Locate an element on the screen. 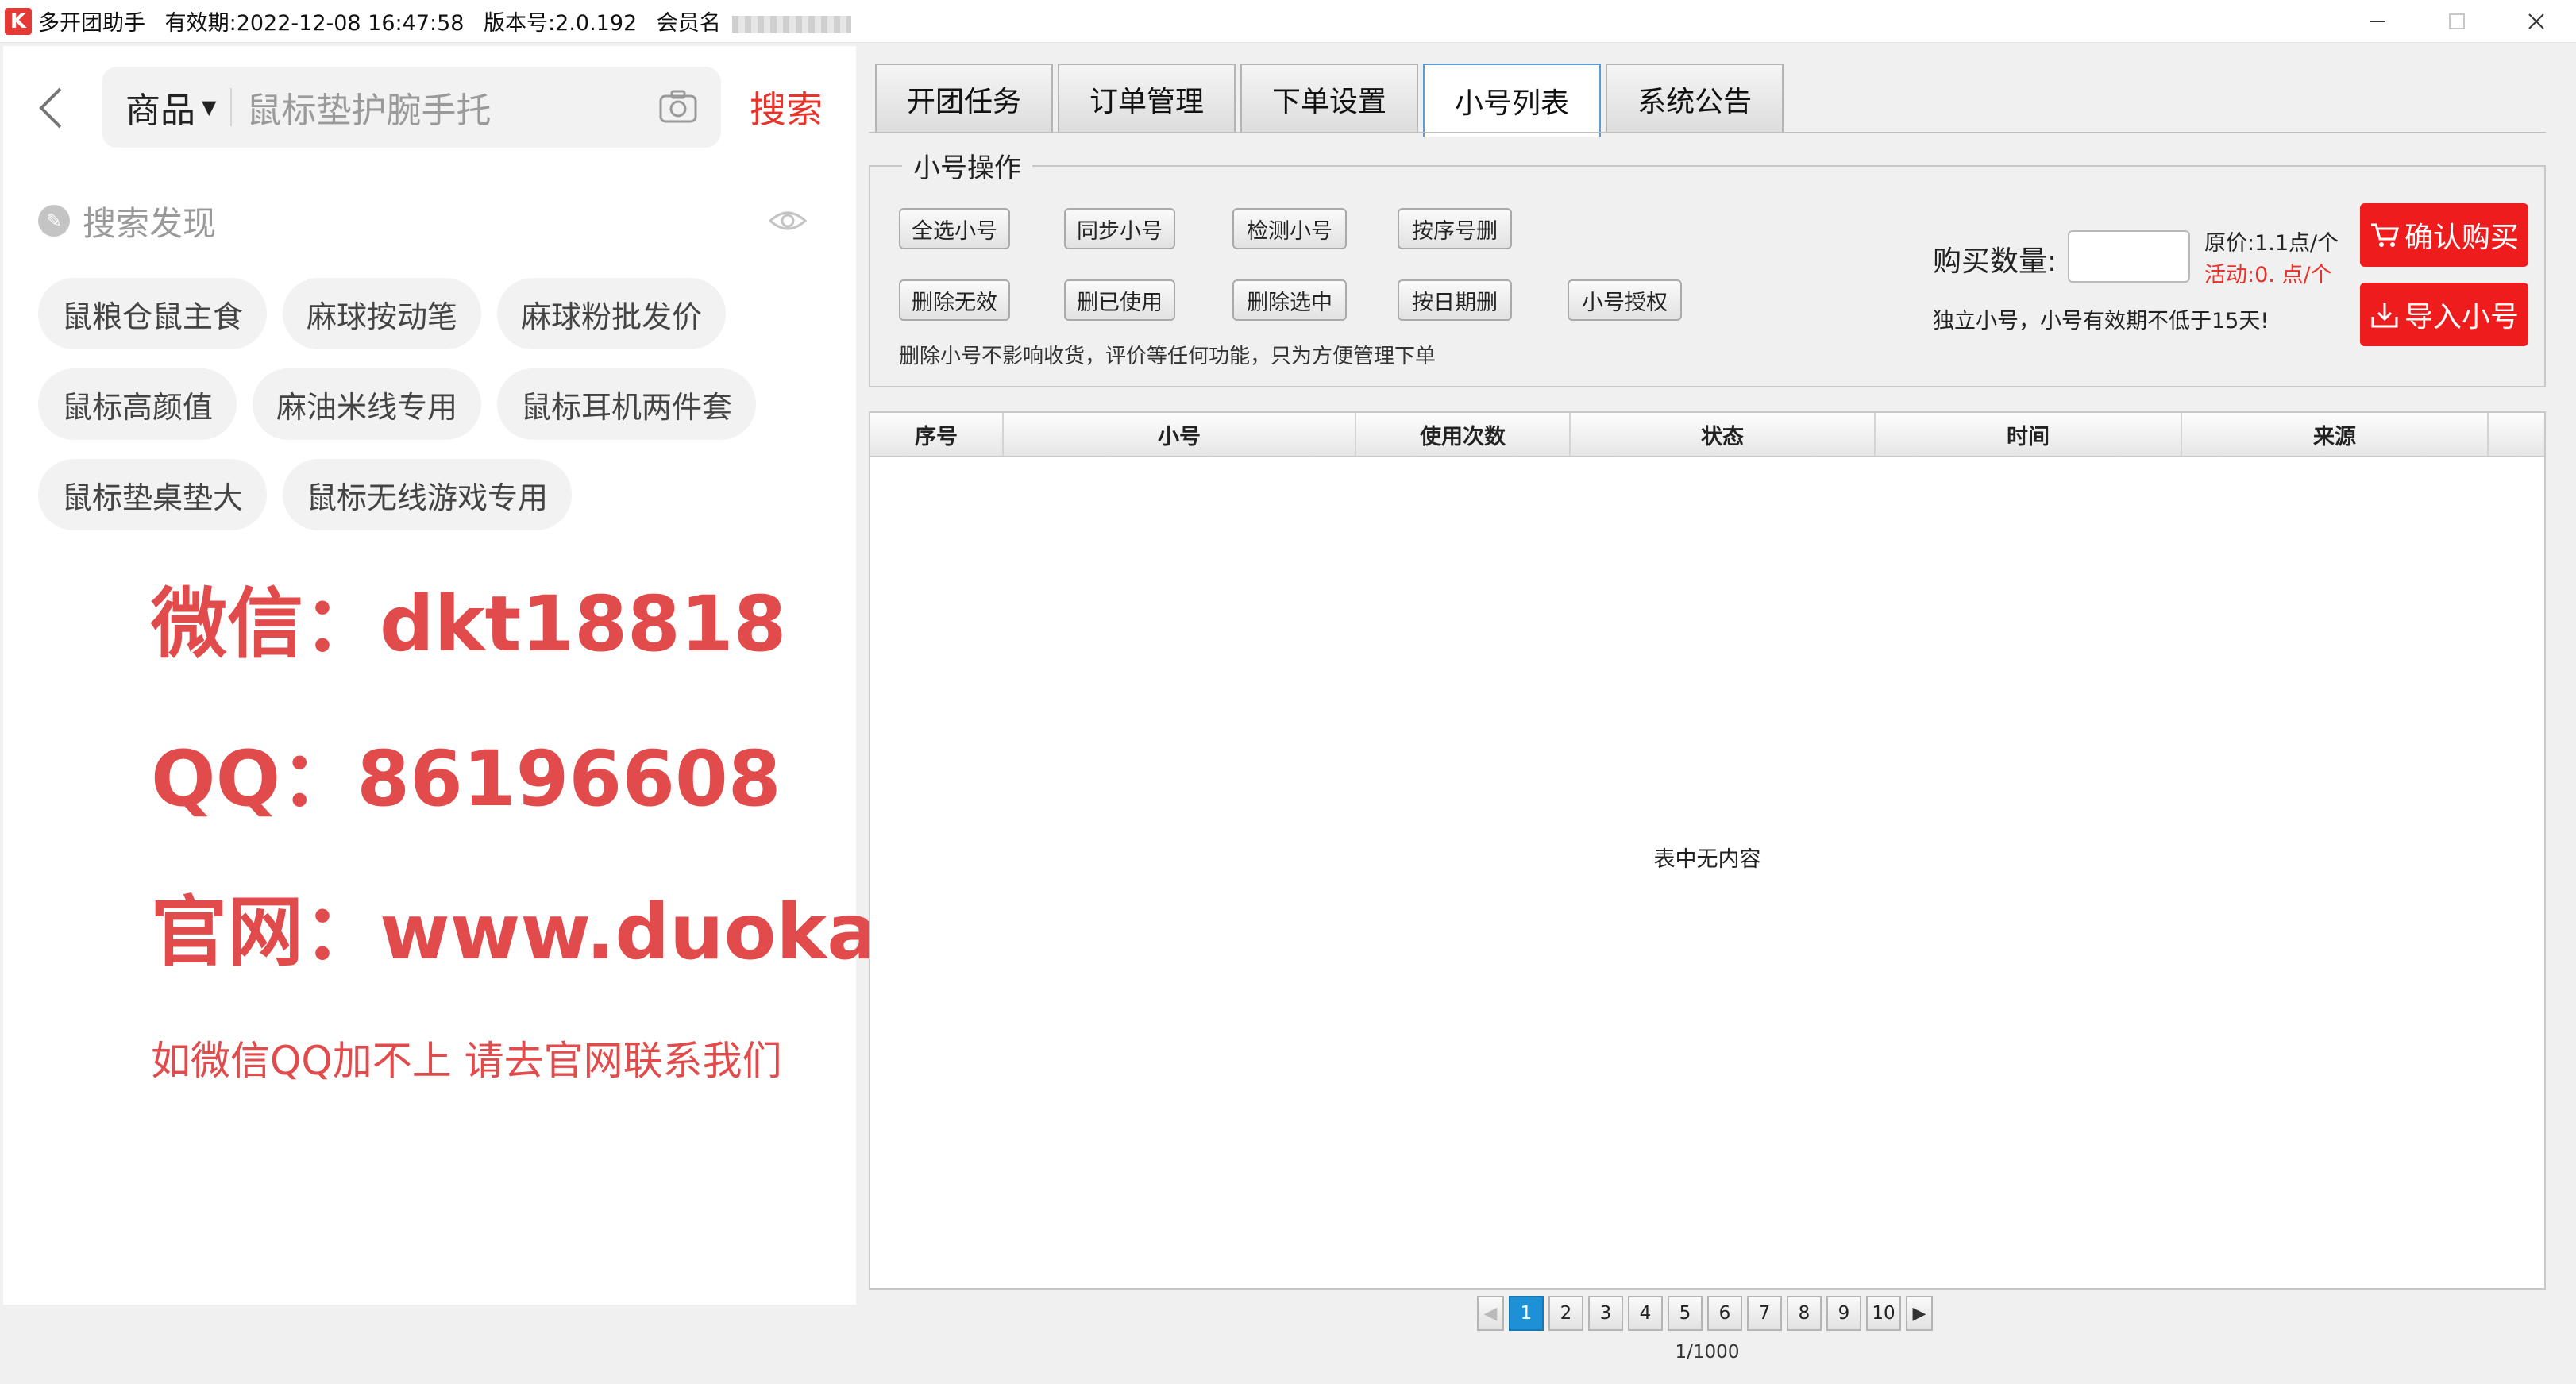 Image resolution: width=2576 pixels, height=1384 pixels. delete-used-button: 删已使用 is located at coordinates (1119, 300).